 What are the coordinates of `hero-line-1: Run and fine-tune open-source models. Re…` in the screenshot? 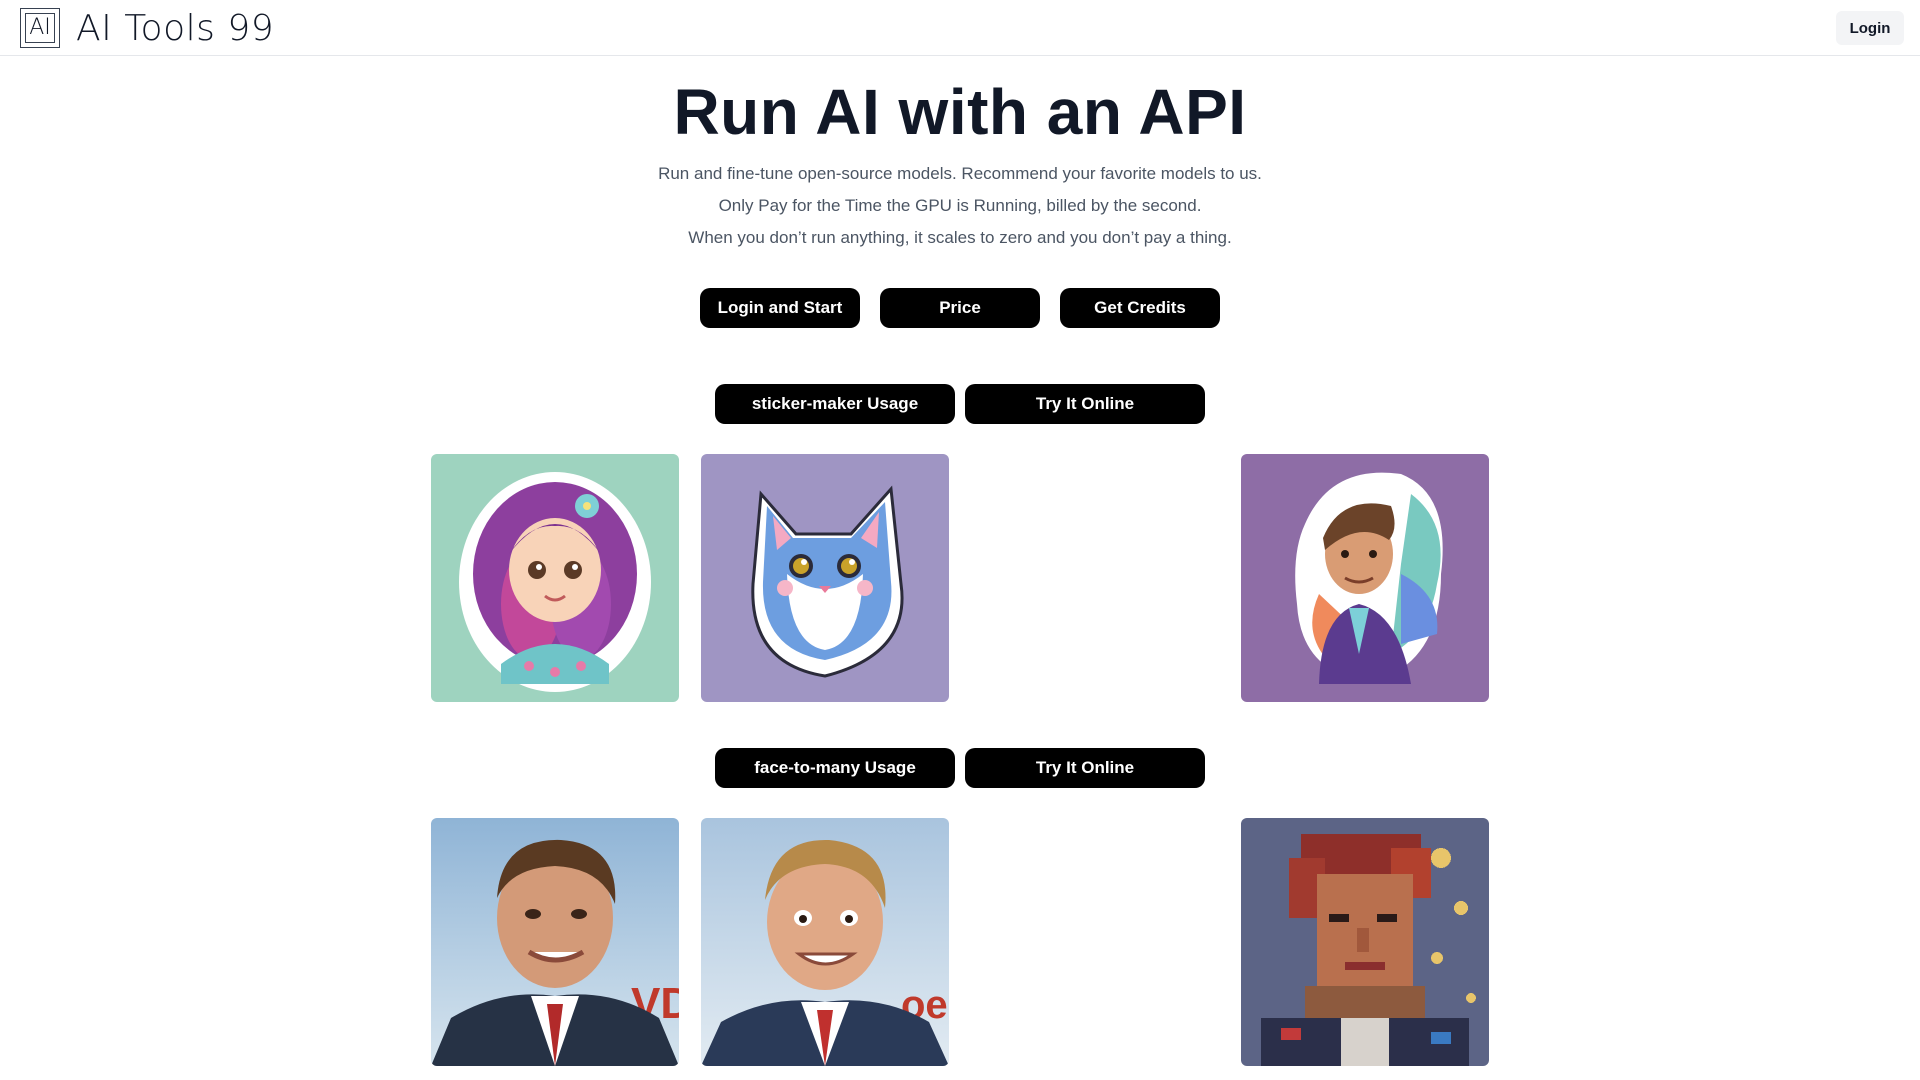 It's located at (960, 173).